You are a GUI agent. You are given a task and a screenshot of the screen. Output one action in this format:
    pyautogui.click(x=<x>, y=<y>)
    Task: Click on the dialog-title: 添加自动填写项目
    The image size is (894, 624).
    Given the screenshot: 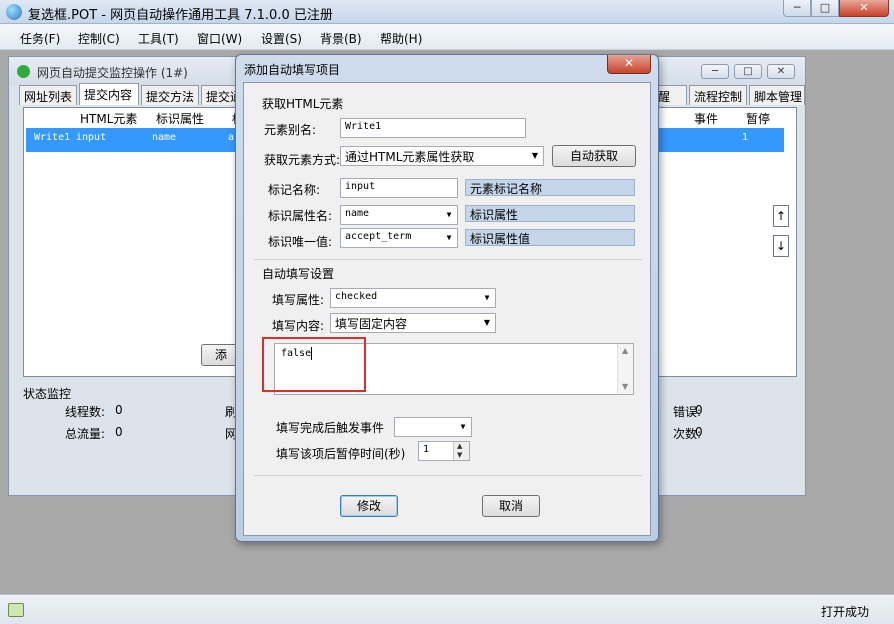 What is the action you would take?
    pyautogui.click(x=292, y=70)
    